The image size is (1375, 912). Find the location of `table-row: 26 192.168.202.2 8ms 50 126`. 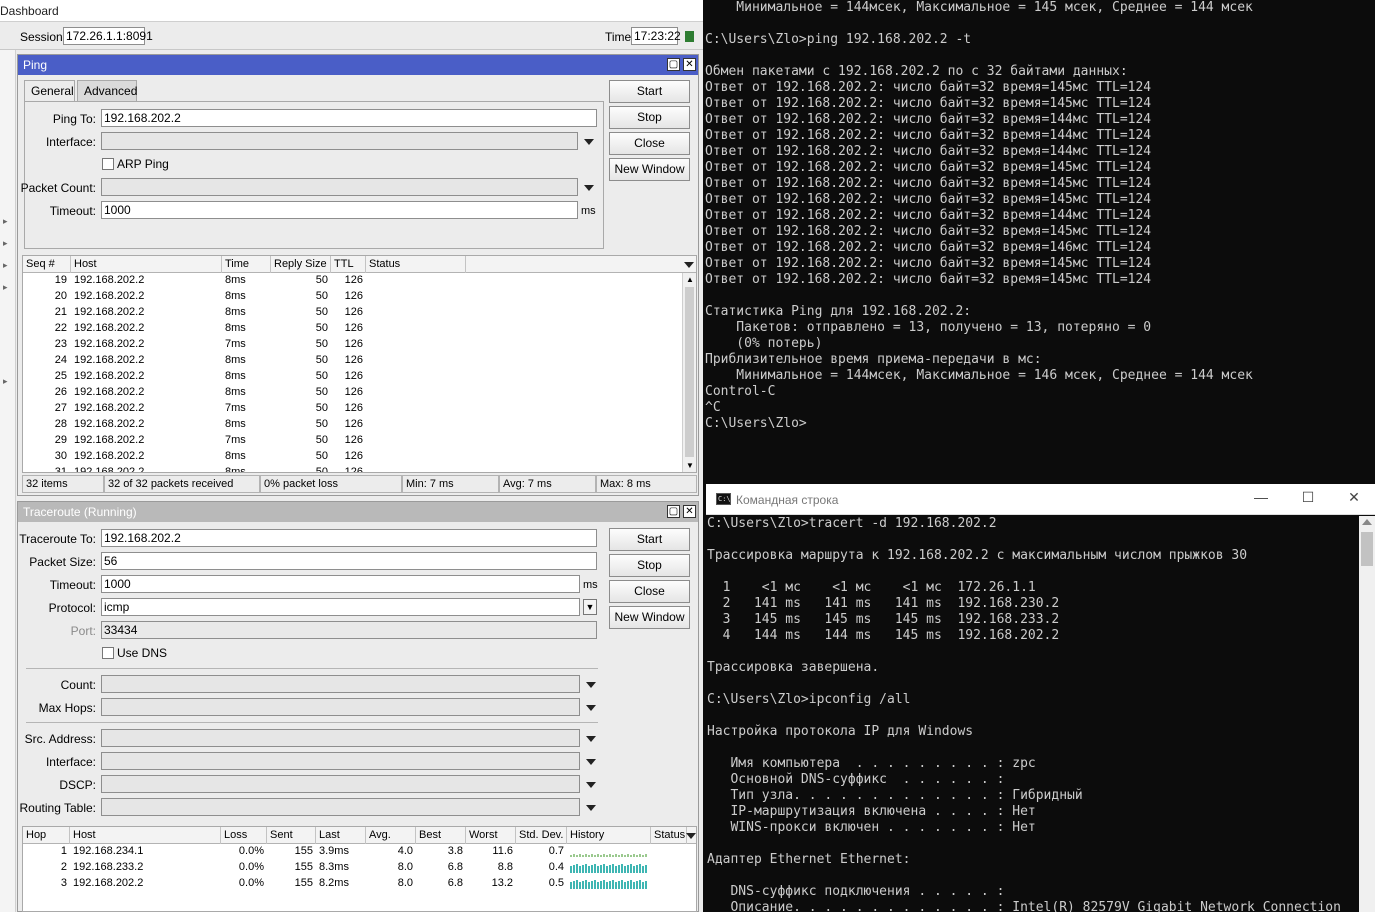

table-row: 26 192.168.202.2 8ms 50 126 is located at coordinates (359, 393).